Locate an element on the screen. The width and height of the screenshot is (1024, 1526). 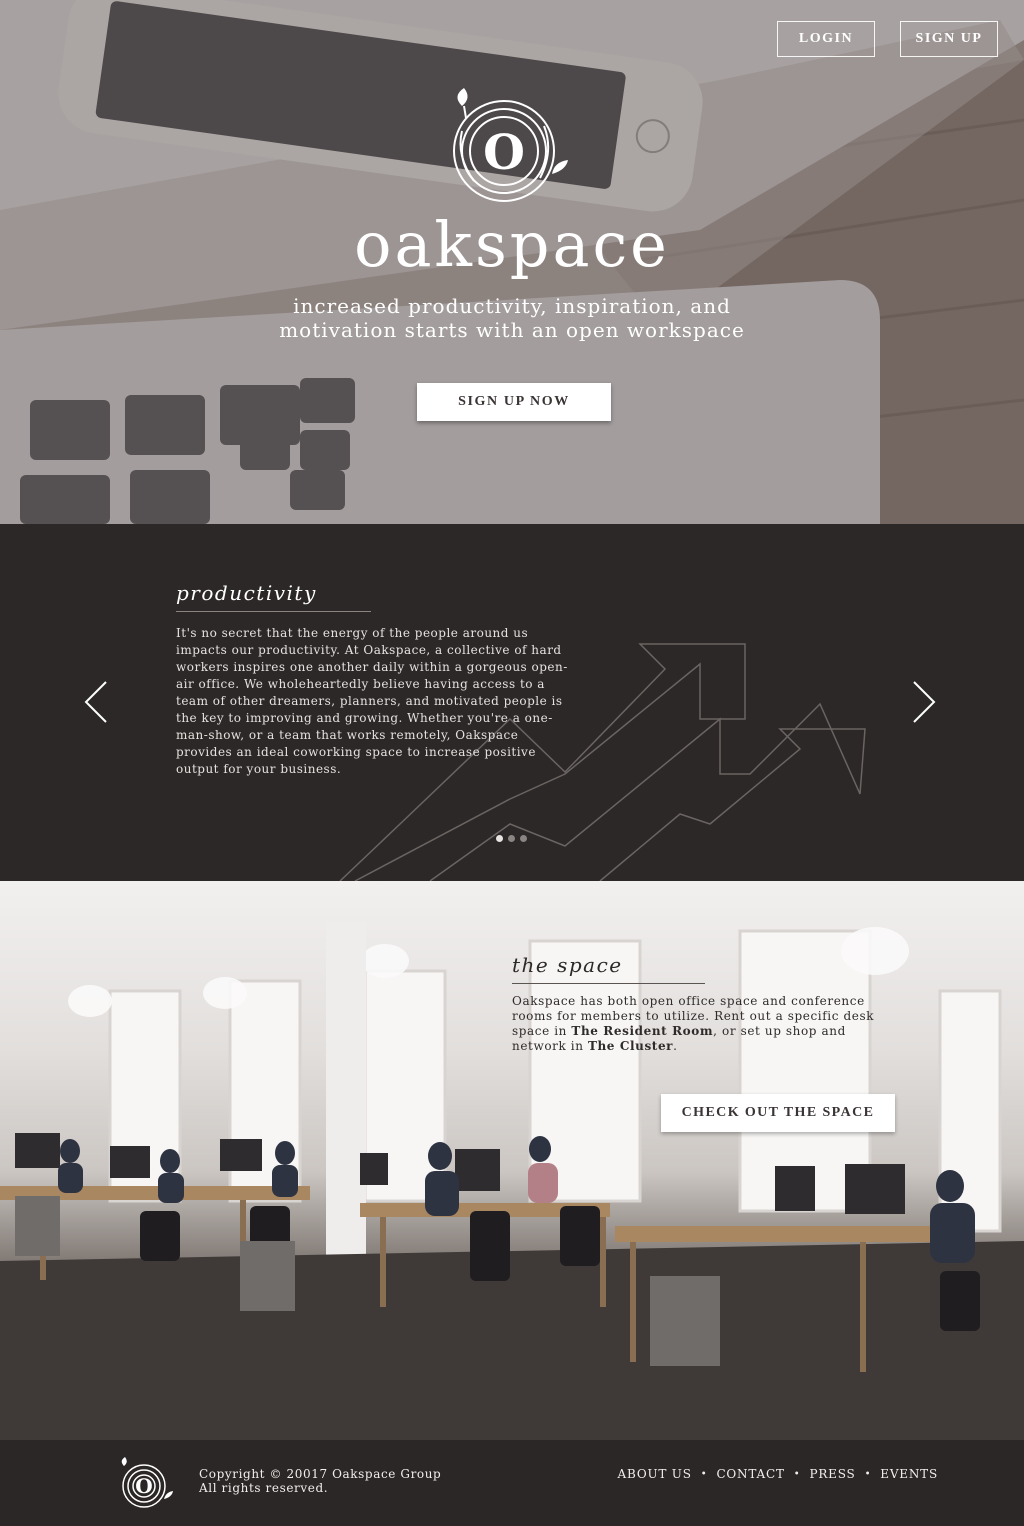
signup-now-button: SIGN UP NOW is located at coordinates (514, 402).